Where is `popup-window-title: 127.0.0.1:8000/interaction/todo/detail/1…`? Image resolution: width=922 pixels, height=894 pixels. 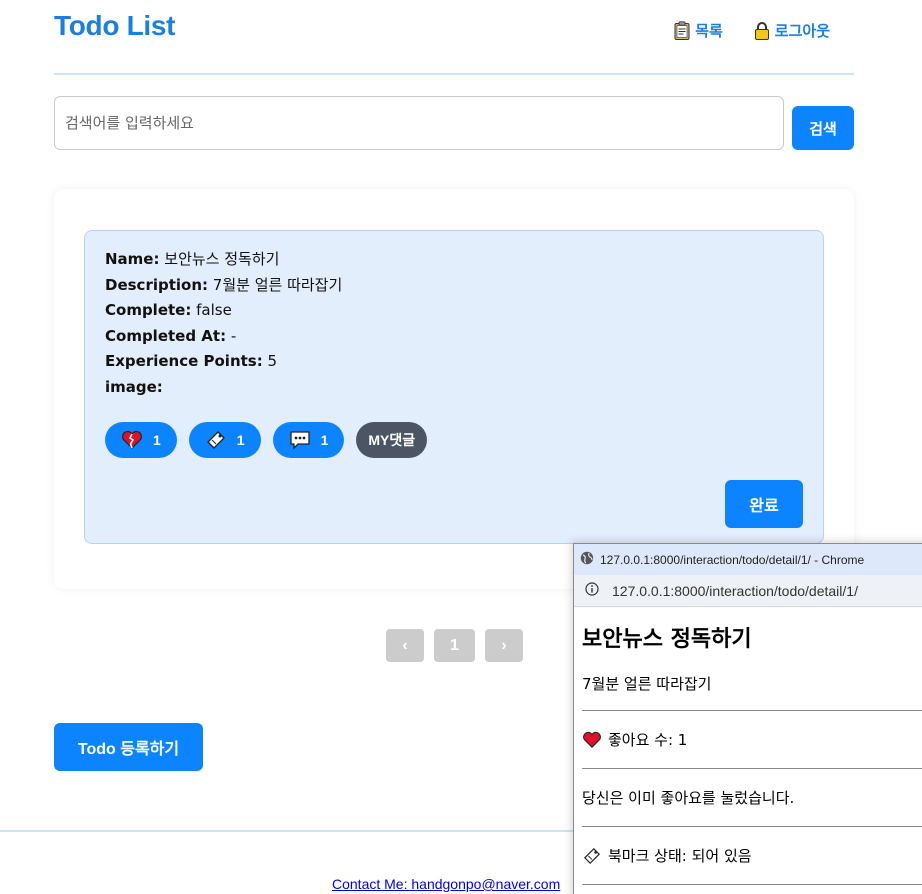 popup-window-title: 127.0.0.1:8000/interaction/todo/detail/1… is located at coordinates (732, 559).